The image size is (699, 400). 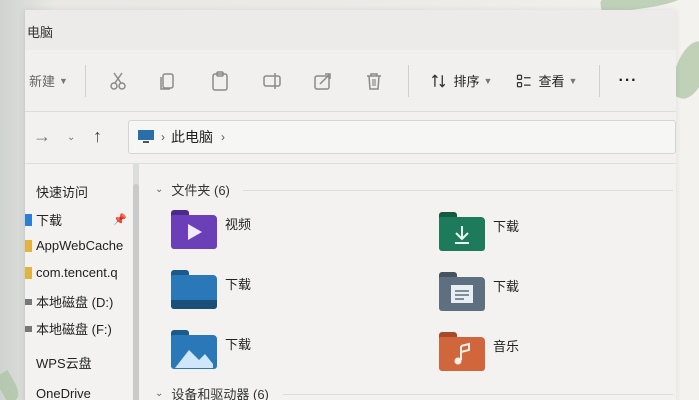 I want to click on share-icon, so click(x=322, y=81).